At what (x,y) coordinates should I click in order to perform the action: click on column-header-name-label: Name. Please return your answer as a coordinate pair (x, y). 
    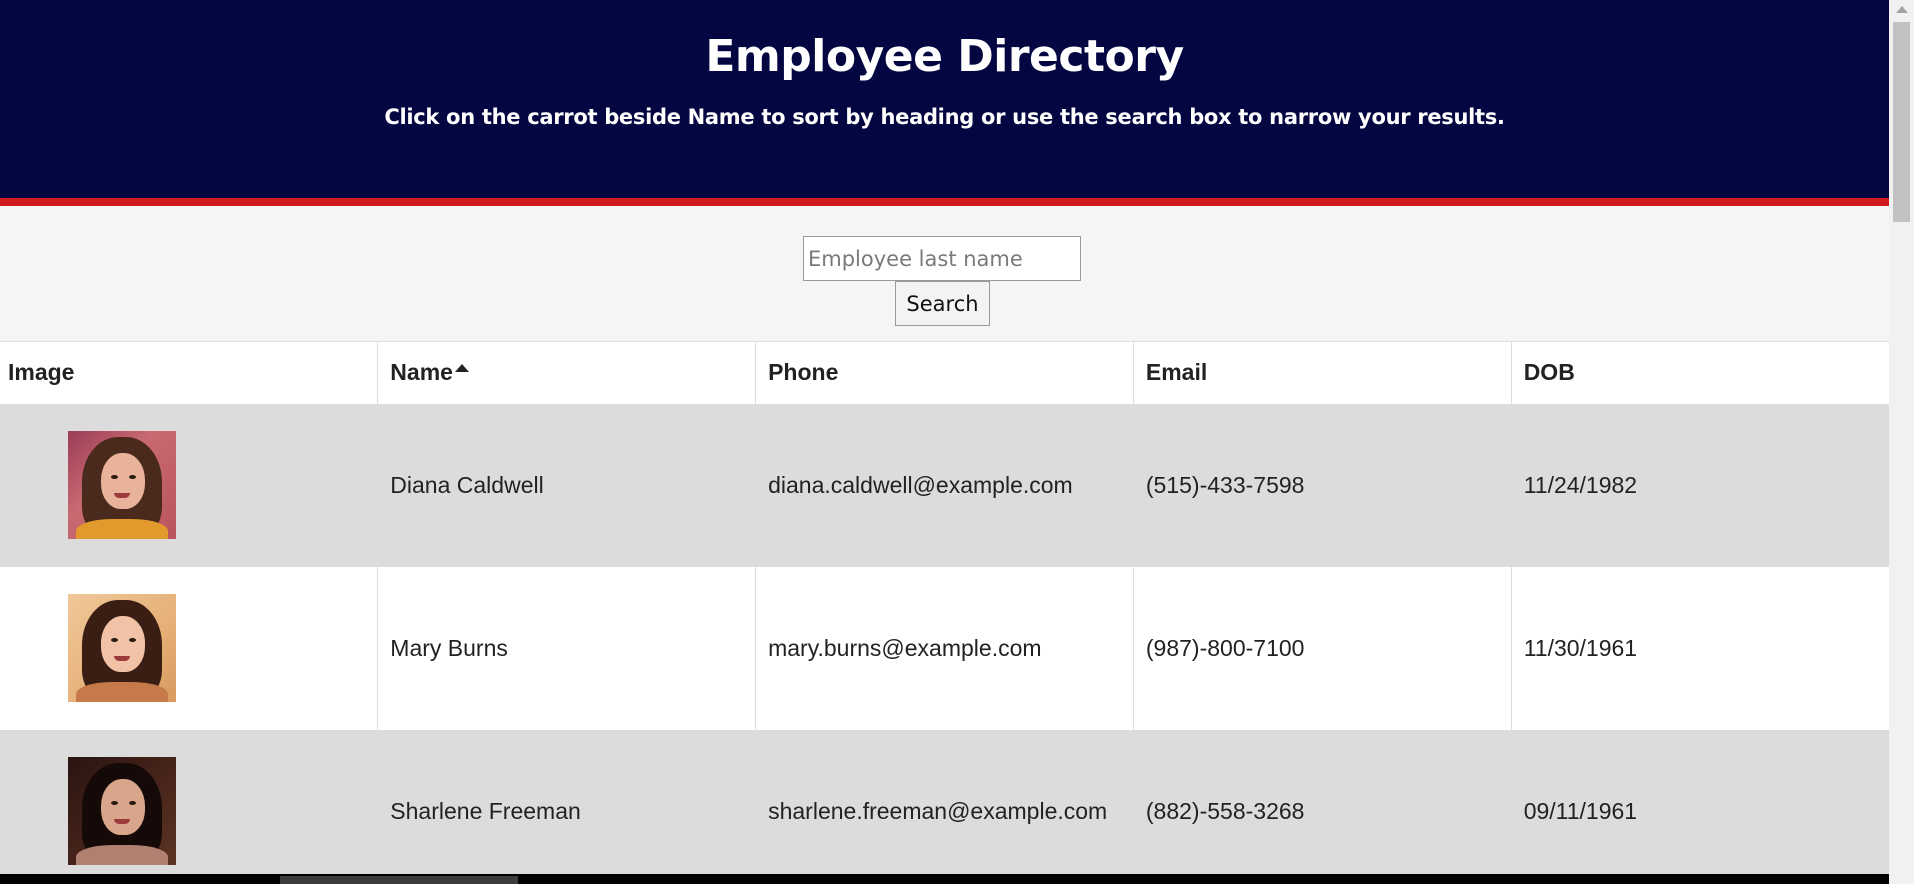
    Looking at the image, I should click on (421, 372).